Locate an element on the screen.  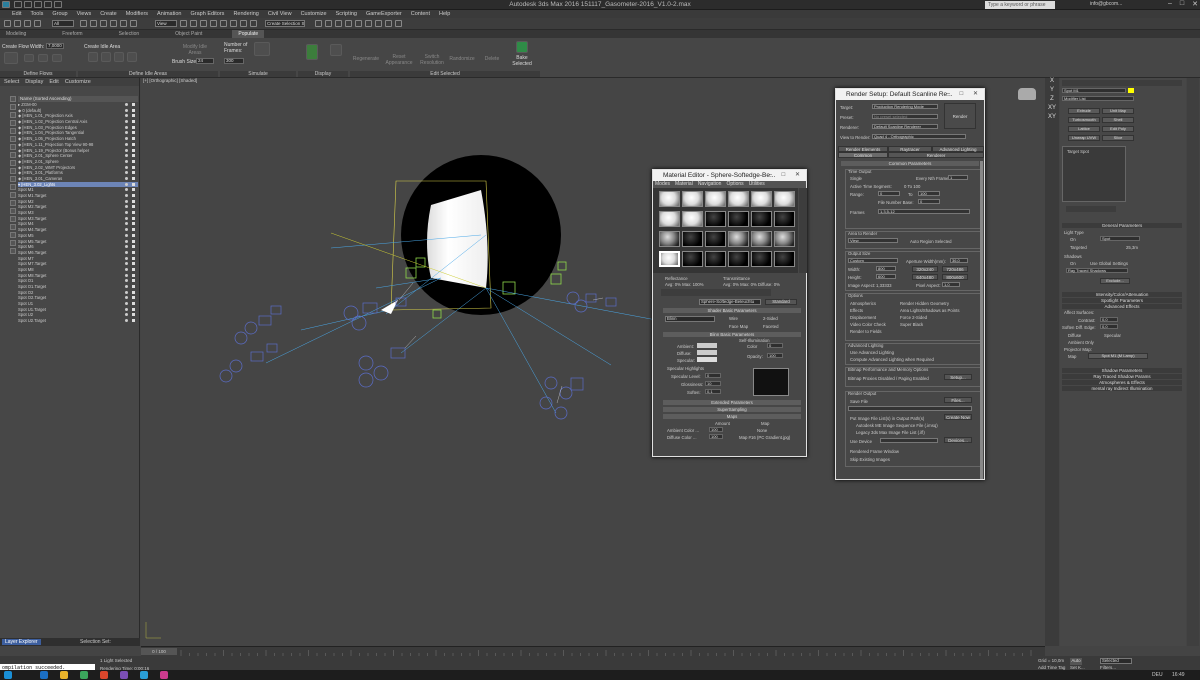
explorer-filter-7-icon is located at coordinates (13, 147).